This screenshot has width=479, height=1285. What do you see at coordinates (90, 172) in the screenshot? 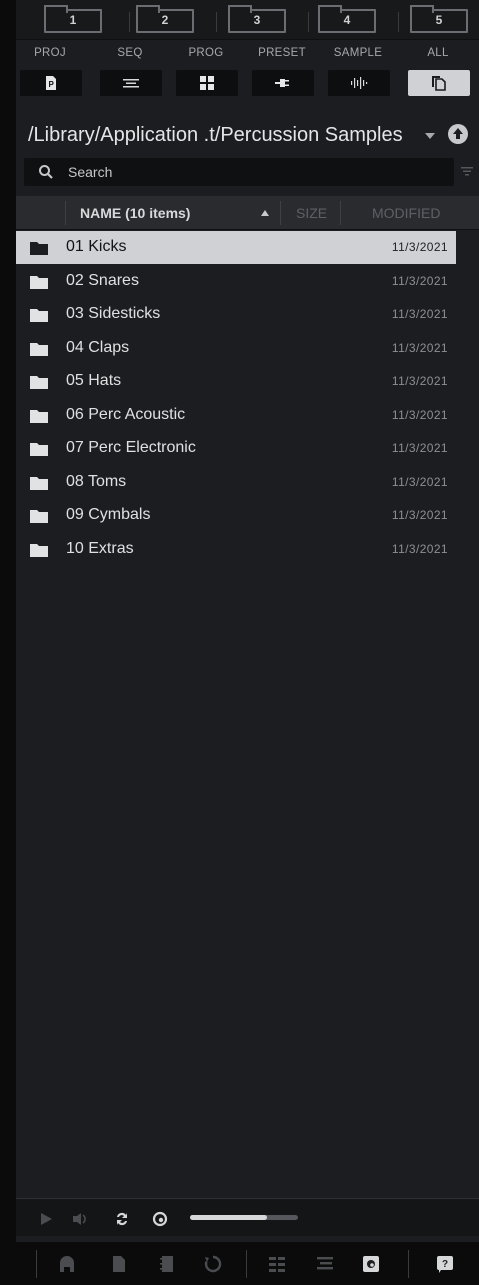
I see `search-placeholder: Search` at bounding box center [90, 172].